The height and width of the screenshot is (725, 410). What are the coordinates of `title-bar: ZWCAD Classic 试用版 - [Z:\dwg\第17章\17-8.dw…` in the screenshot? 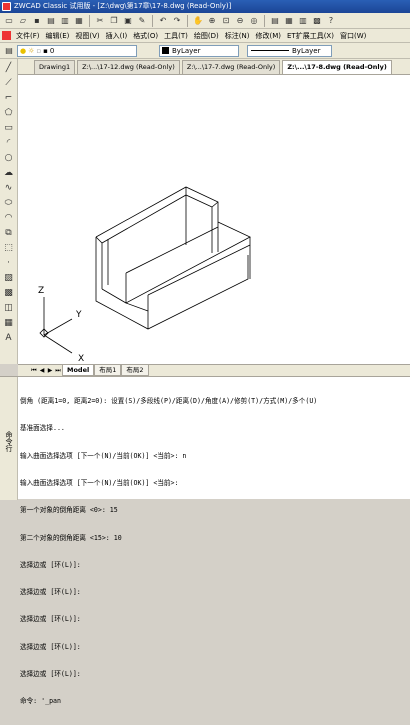 It's located at (205, 6).